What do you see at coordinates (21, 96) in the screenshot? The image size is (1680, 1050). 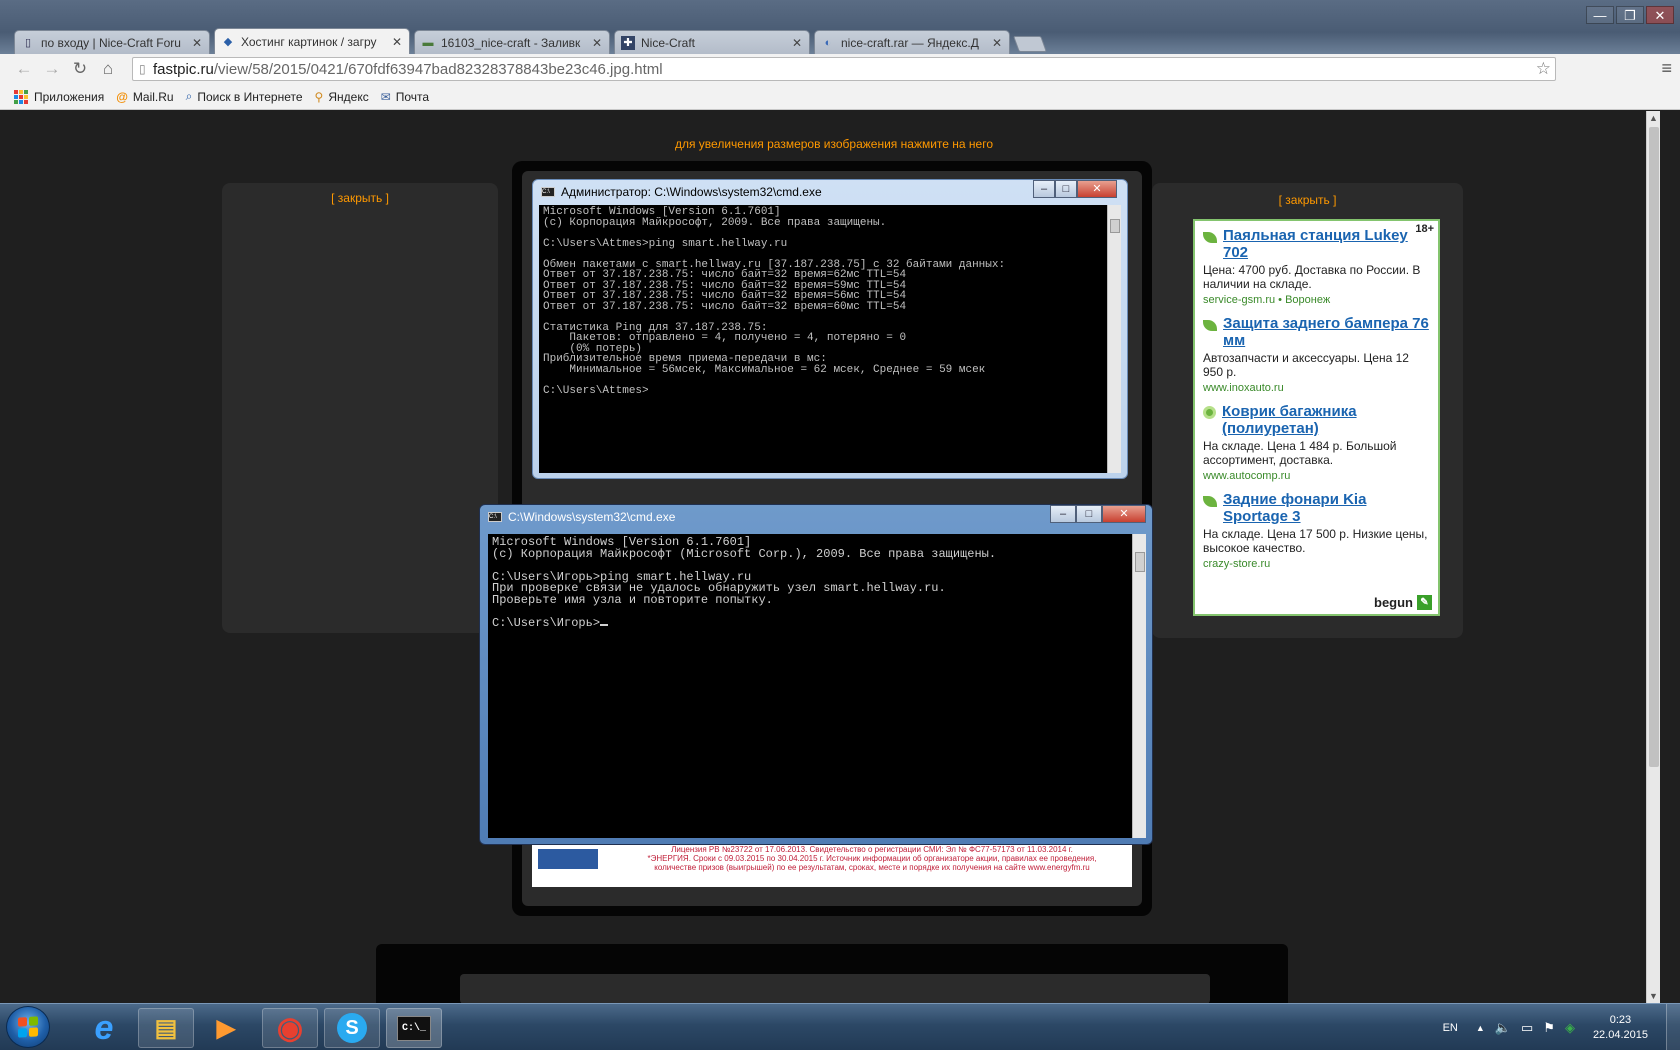 I see `apps-grid-icon` at bounding box center [21, 96].